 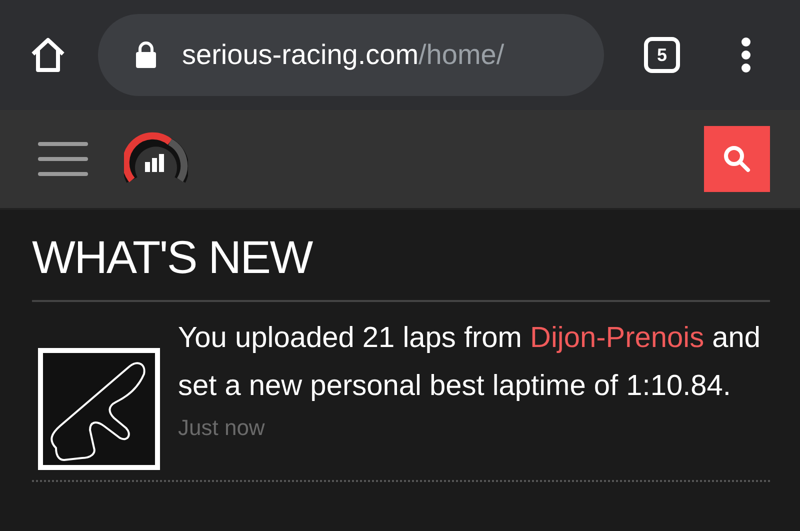 I want to click on more-menu-icon, so click(x=746, y=55).